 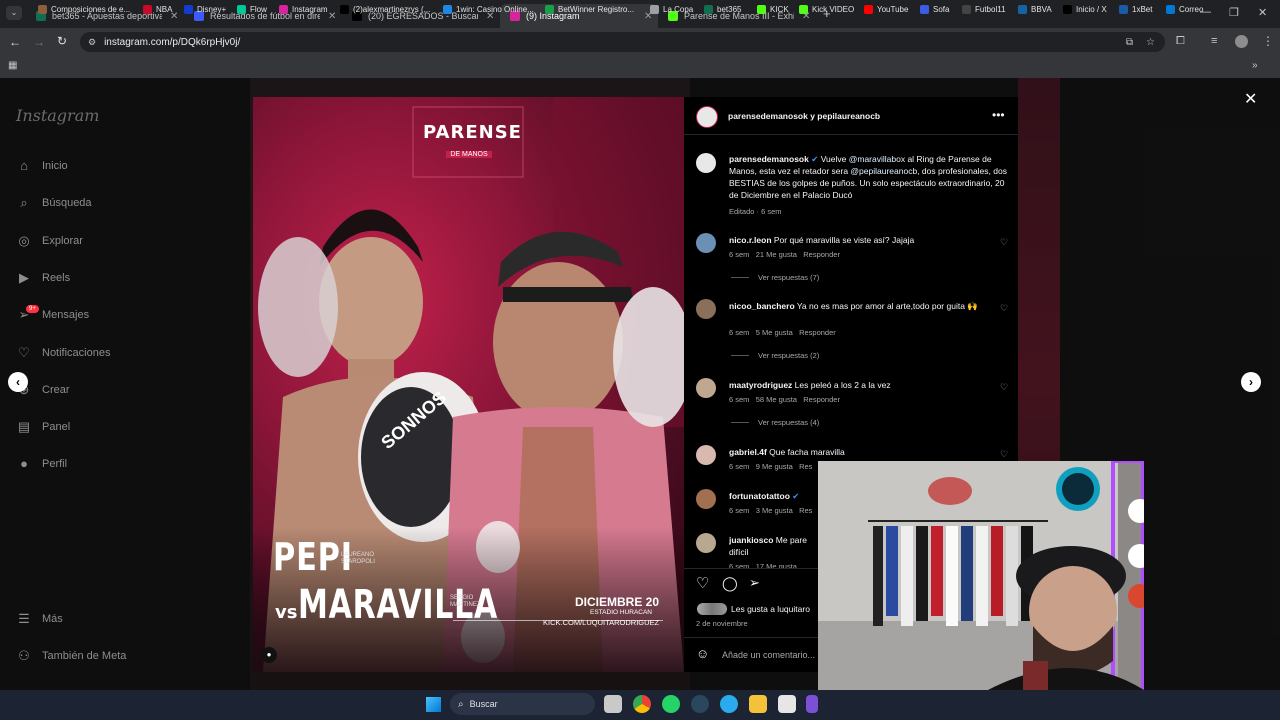 What do you see at coordinates (750, 240) in the screenshot?
I see `comment-username: nico.r.leon` at bounding box center [750, 240].